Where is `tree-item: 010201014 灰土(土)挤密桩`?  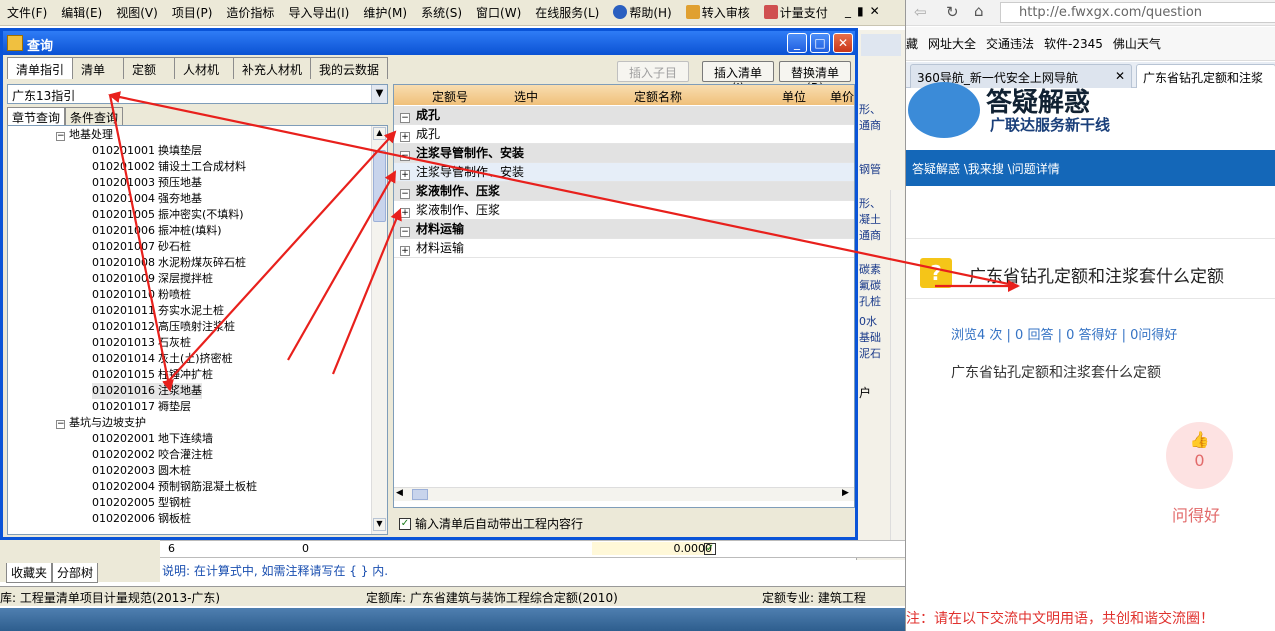 tree-item: 010201014 灰土(土)挤密桩 is located at coordinates (162, 359).